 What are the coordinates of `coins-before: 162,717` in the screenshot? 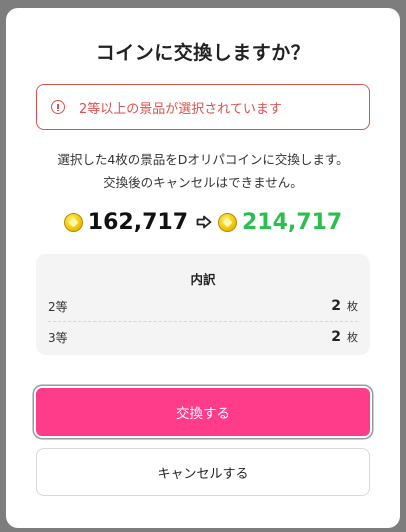 It's located at (137, 222).